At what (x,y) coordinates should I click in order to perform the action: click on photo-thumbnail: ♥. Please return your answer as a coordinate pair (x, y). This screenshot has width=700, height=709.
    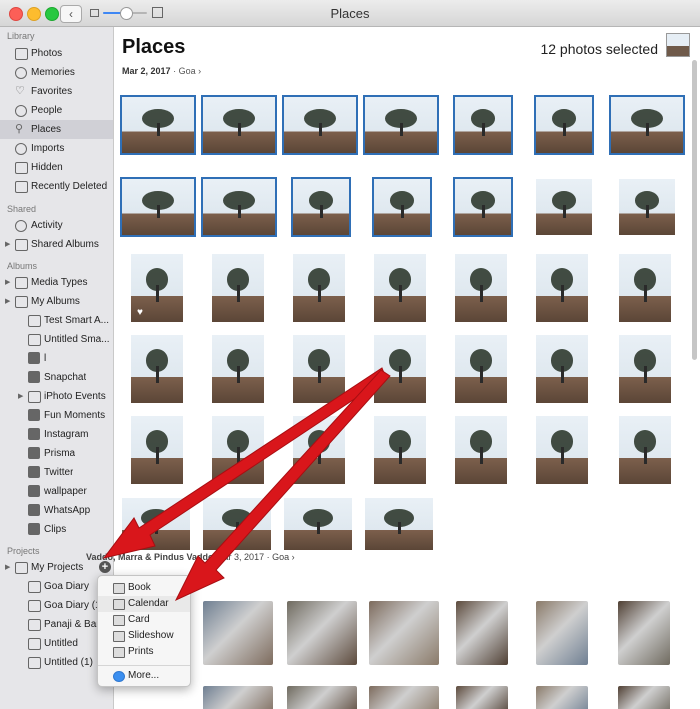
    Looking at the image, I should click on (157, 288).